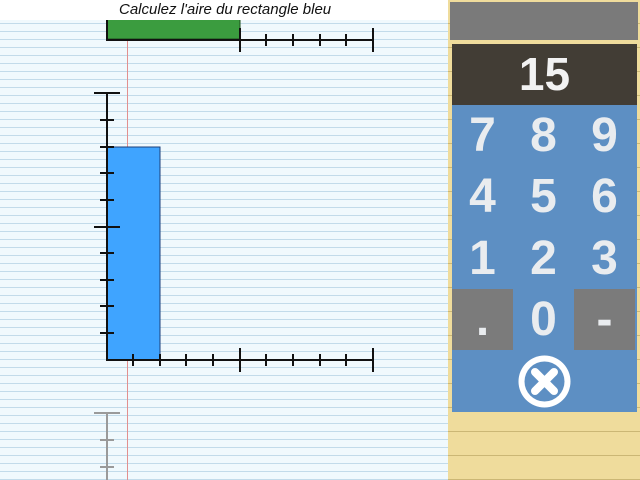 This screenshot has width=640, height=480. I want to click on key-6: 6, so click(604, 196).